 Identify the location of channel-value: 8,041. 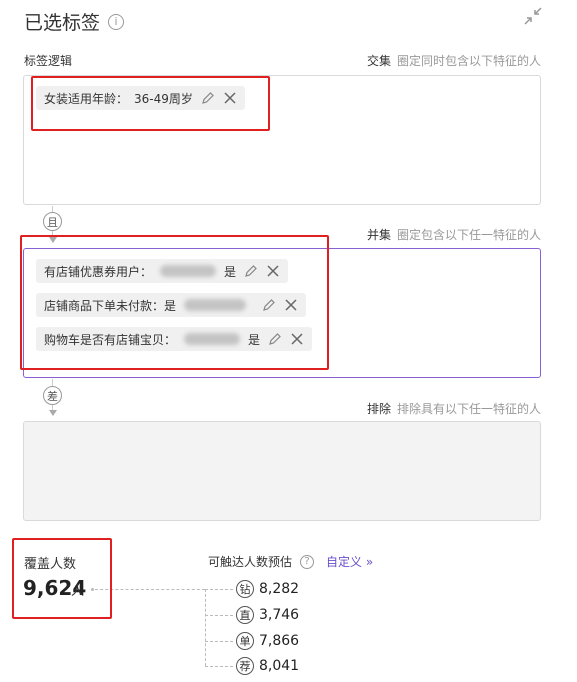
(279, 666).